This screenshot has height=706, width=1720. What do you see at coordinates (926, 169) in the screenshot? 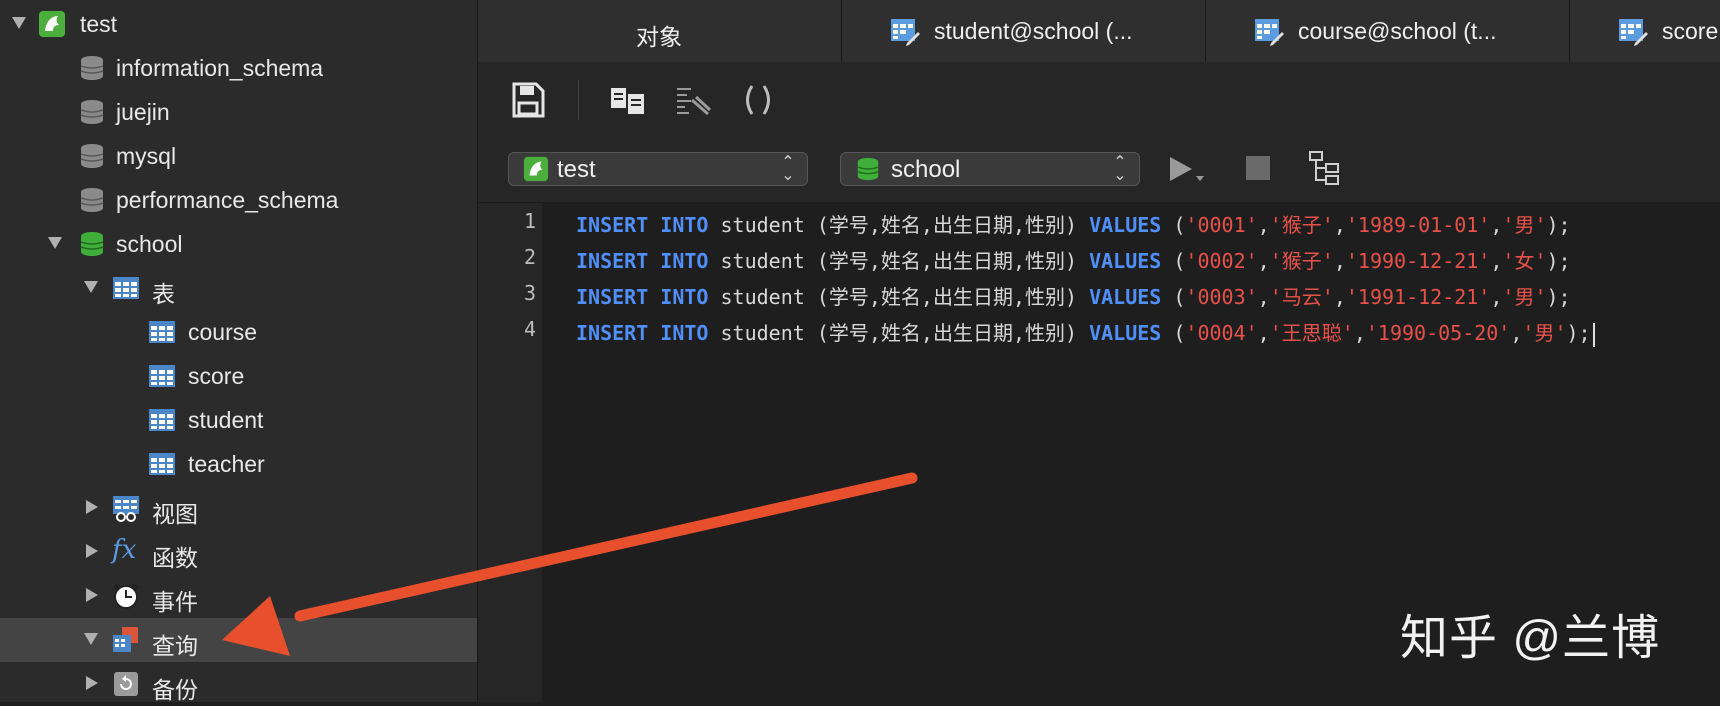
I see `database-select-value: school` at bounding box center [926, 169].